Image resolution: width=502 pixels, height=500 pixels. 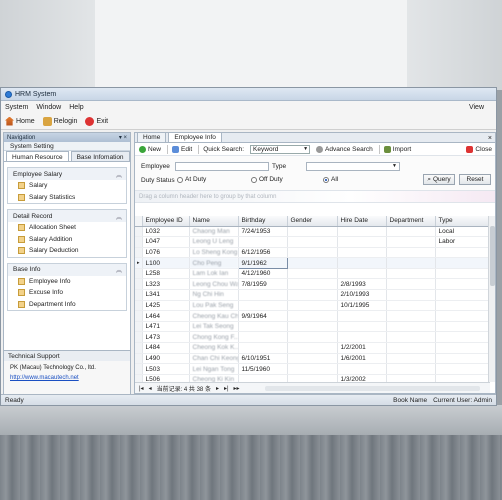 I want to click on menu-window: Window, so click(x=48, y=107).